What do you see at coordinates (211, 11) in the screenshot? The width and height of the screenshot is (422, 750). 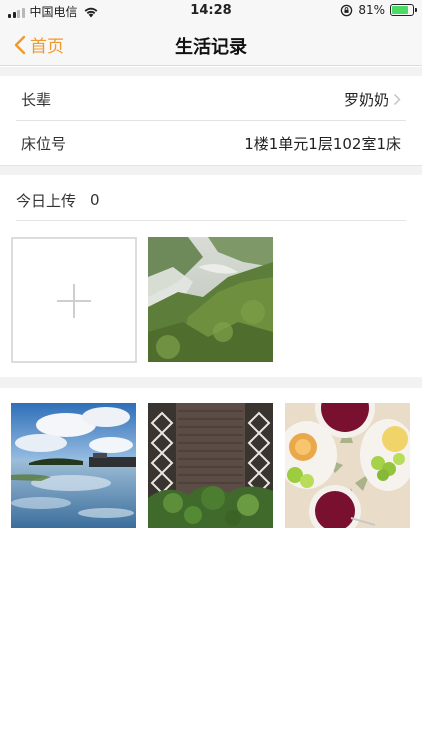 I see `status-bar: 中国电信 14:28 81%` at bounding box center [211, 11].